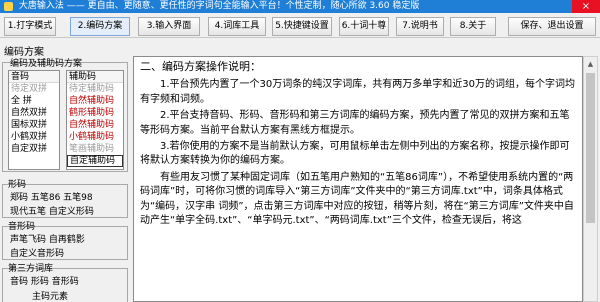 The image size is (600, 302). Describe the element at coordinates (586, 6) in the screenshot. I see `close-window-button: ×` at that location.